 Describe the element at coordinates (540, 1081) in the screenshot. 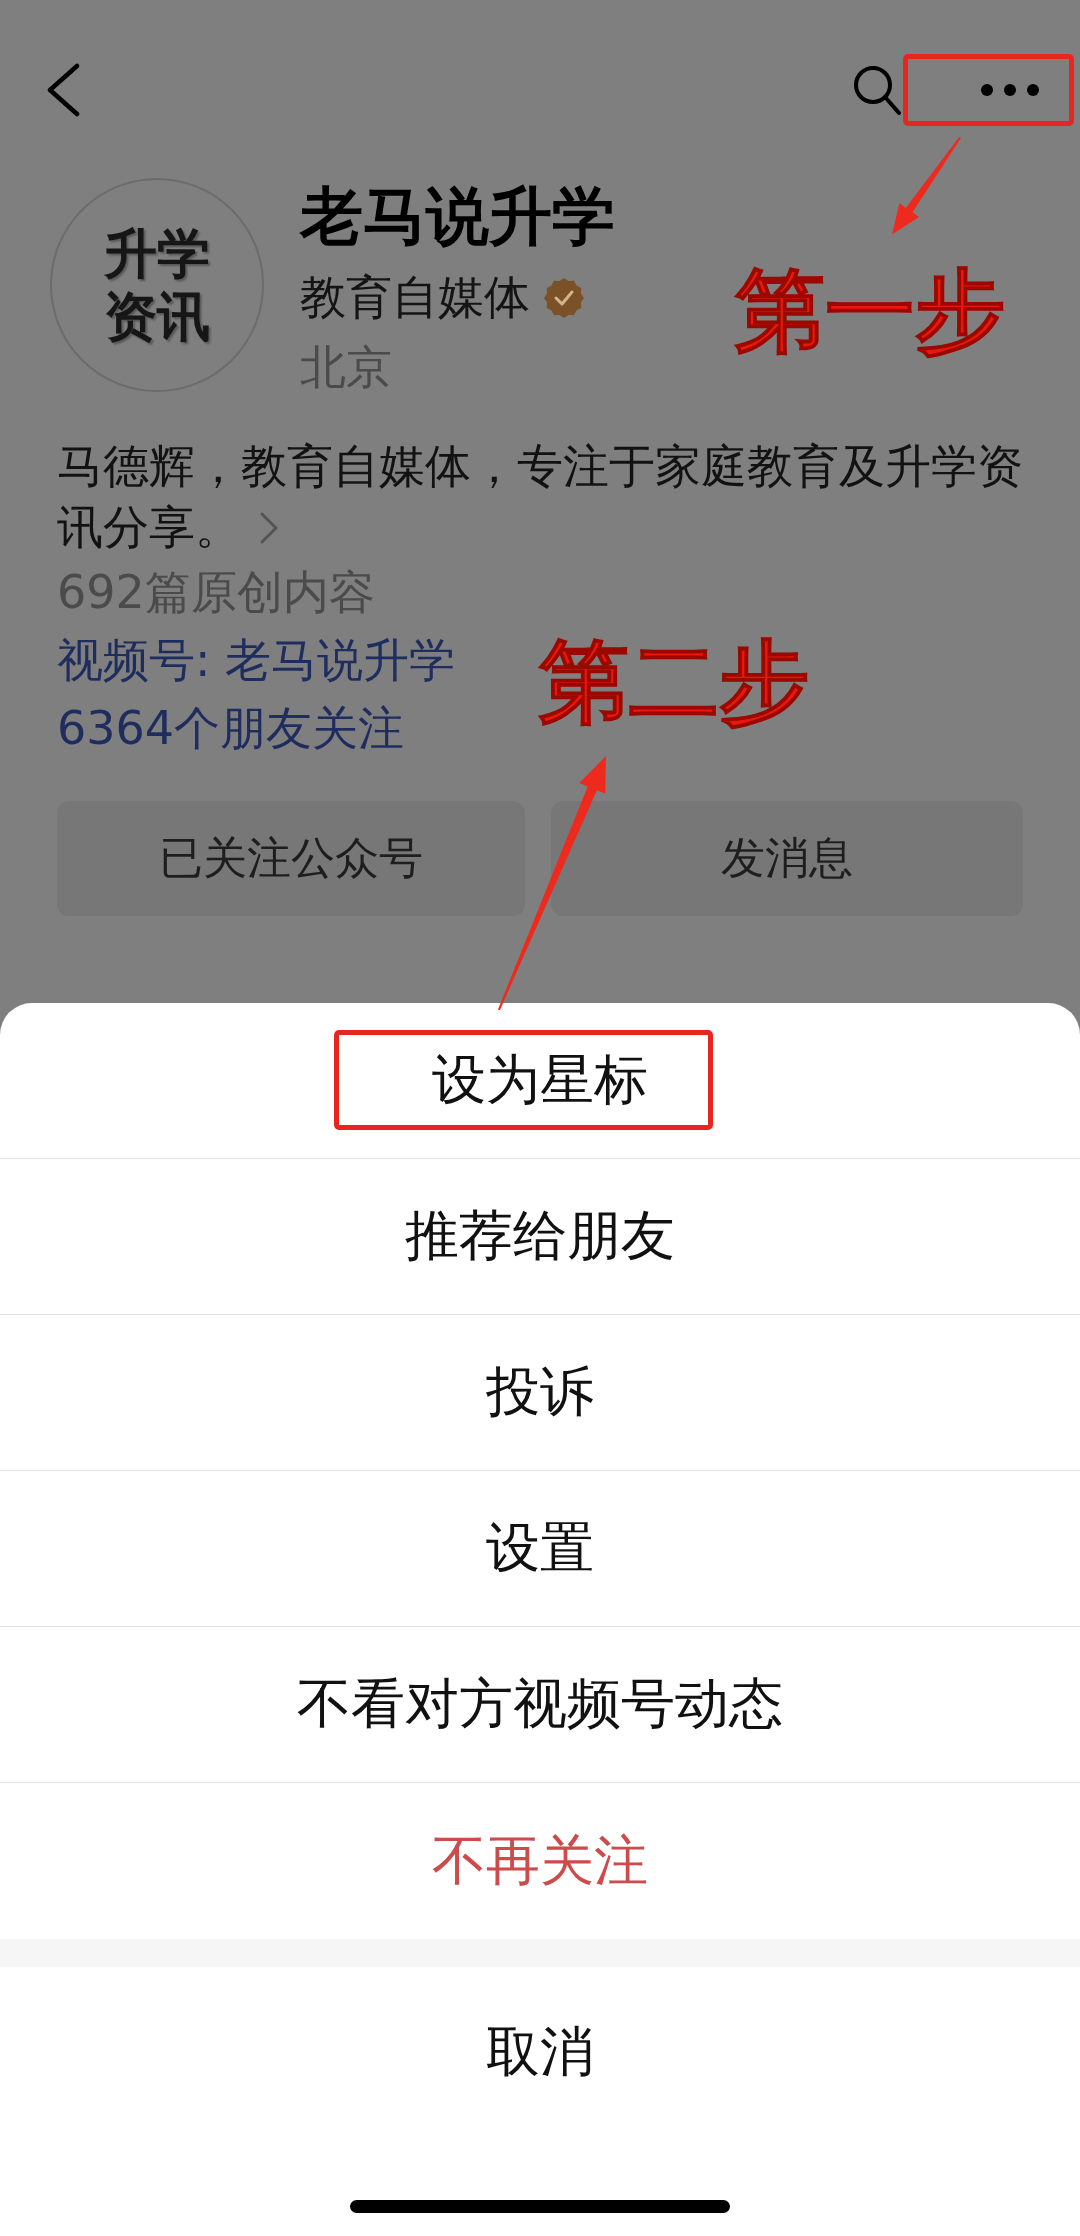

I see `menu-item: 设为星标` at that location.